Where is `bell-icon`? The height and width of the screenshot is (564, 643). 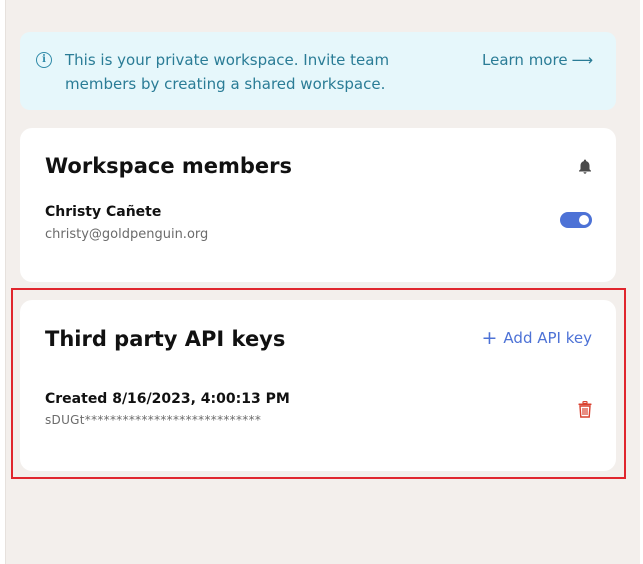
bell-icon is located at coordinates (585, 167).